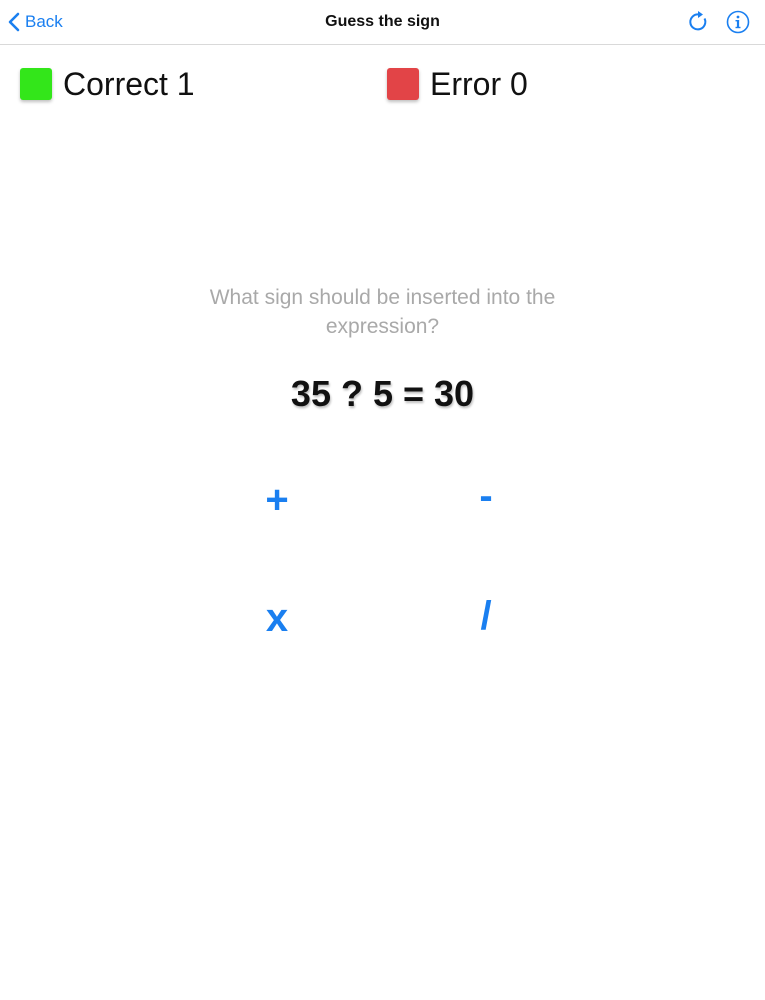 Image resolution: width=765 pixels, height=1000 pixels. I want to click on correct-count: Correct 1, so click(129, 84).